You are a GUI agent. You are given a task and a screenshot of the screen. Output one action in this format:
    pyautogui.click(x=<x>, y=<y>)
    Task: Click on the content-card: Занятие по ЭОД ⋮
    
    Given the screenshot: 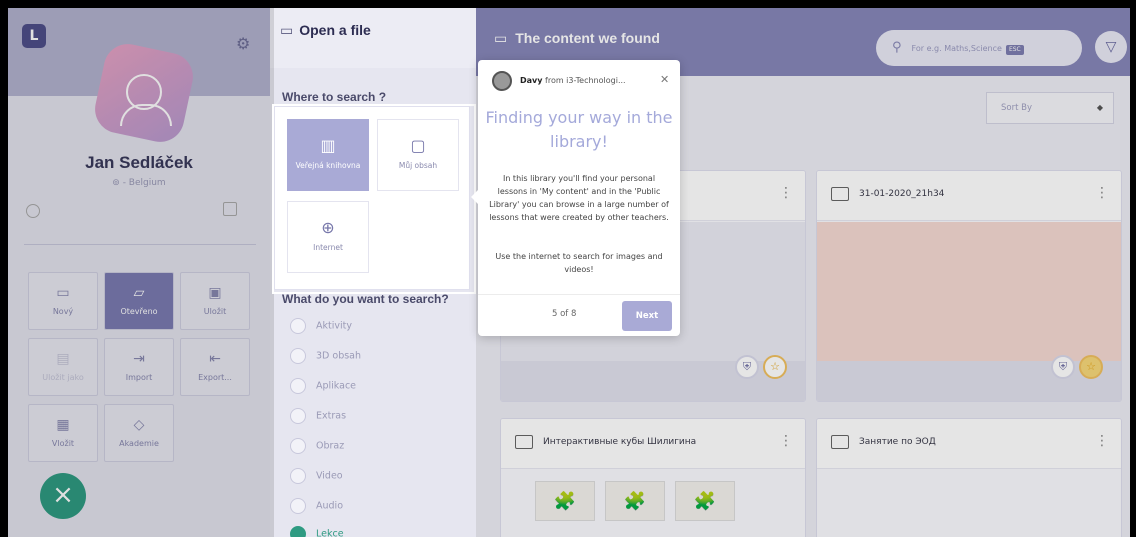 What is the action you would take?
    pyautogui.click(x=969, y=477)
    